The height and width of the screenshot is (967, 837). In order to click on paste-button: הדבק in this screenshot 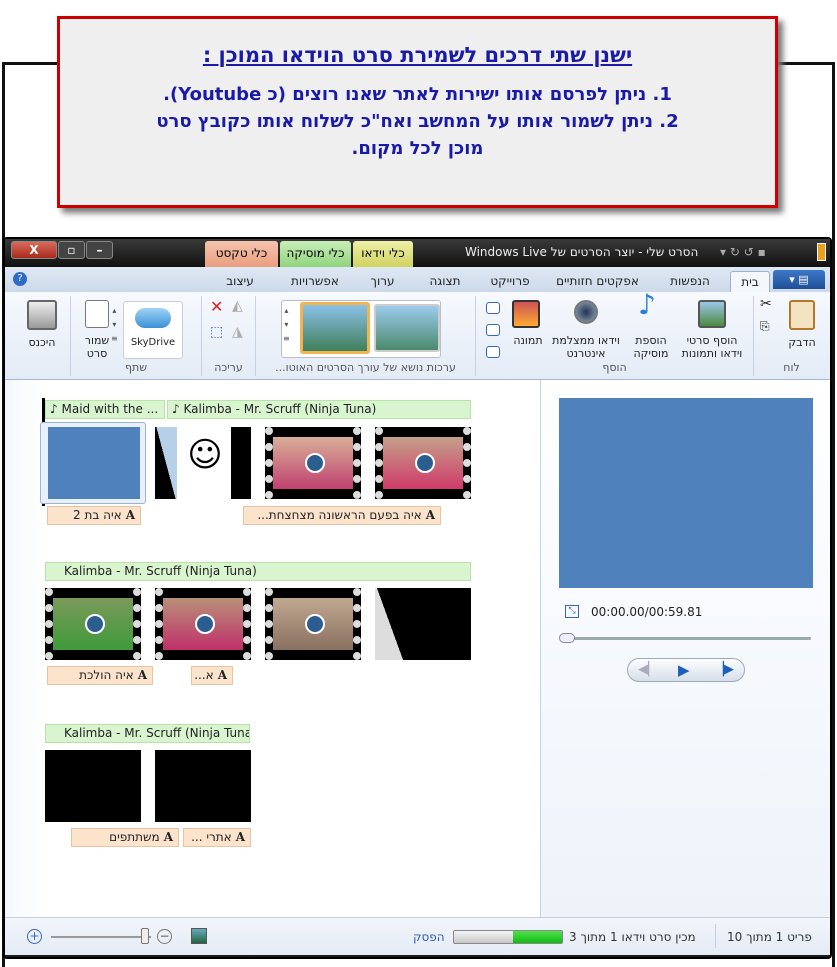, I will do `click(802, 342)`.